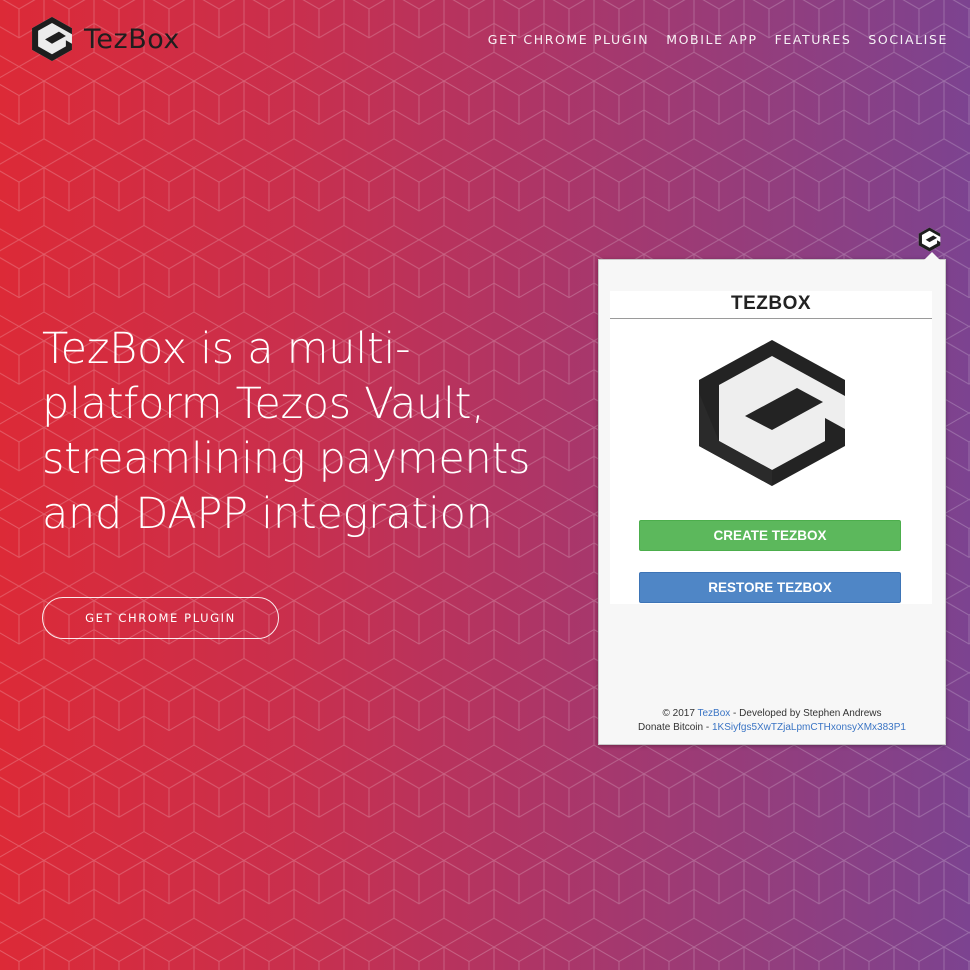 The height and width of the screenshot is (970, 970). Describe the element at coordinates (226, 349) in the screenshot. I see `hero-line-1: TezBox is a multi-` at that location.